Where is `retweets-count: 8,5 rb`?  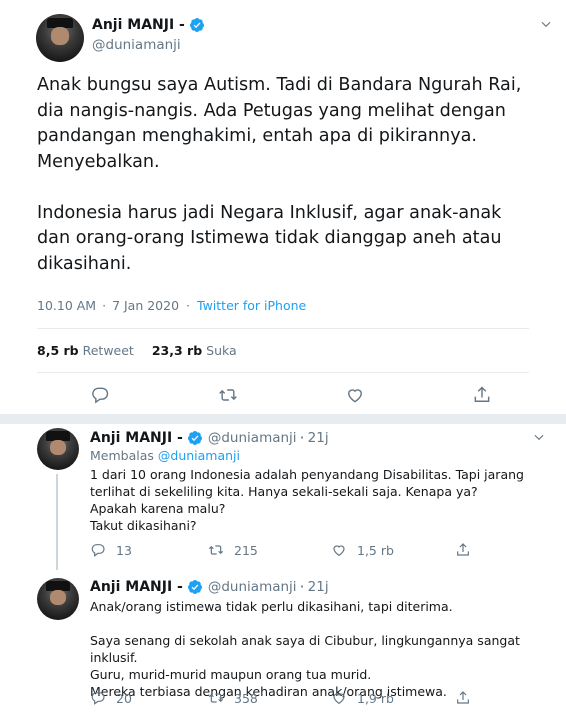
retweets-count: 8,5 rb is located at coordinates (58, 350).